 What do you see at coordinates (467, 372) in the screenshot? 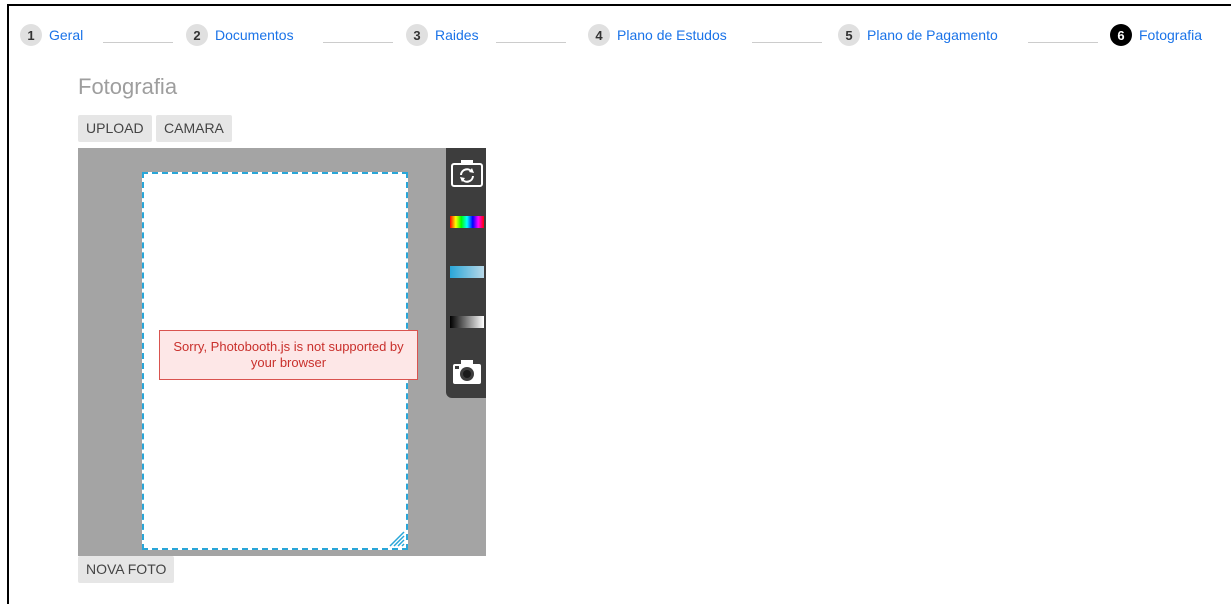
I see `take-photo-icon` at bounding box center [467, 372].